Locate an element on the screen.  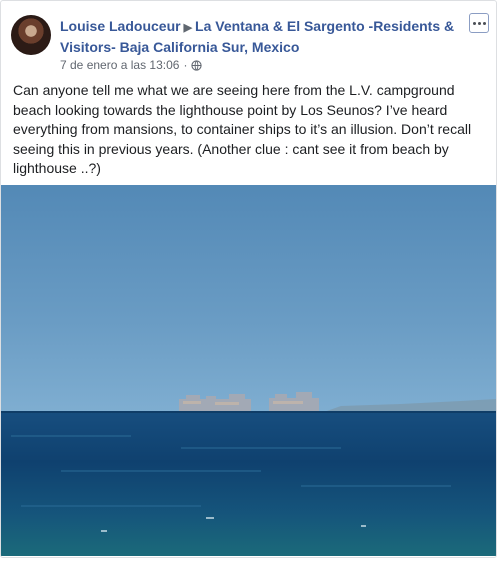
avatar is located at coordinates (31, 35).